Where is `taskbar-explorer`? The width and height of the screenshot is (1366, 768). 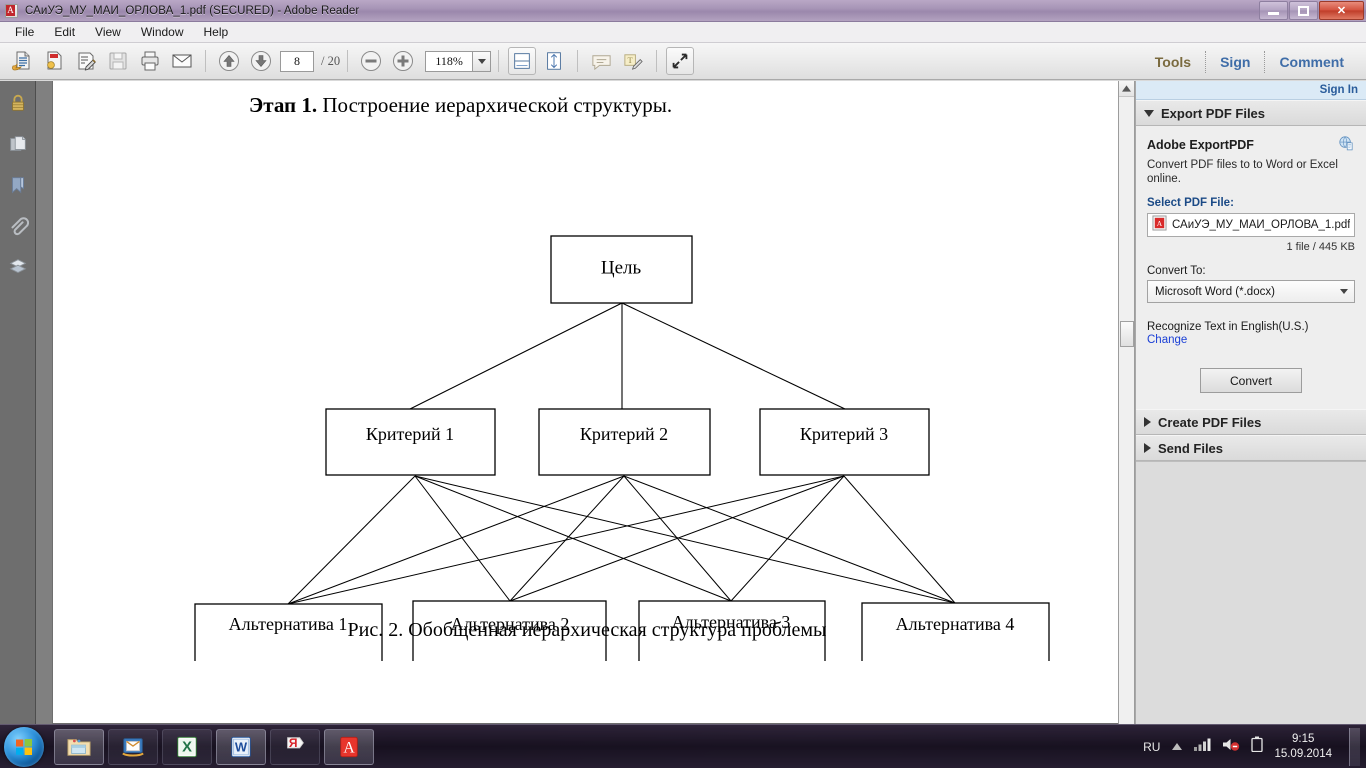
taskbar-explorer is located at coordinates (79, 746).